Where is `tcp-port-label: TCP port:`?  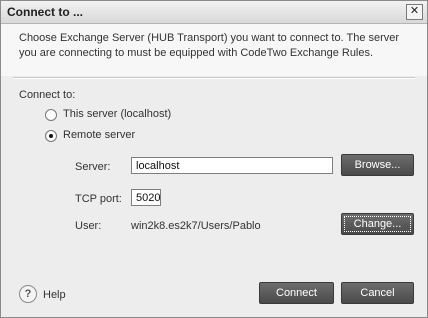 tcp-port-label: TCP port: is located at coordinates (98, 199).